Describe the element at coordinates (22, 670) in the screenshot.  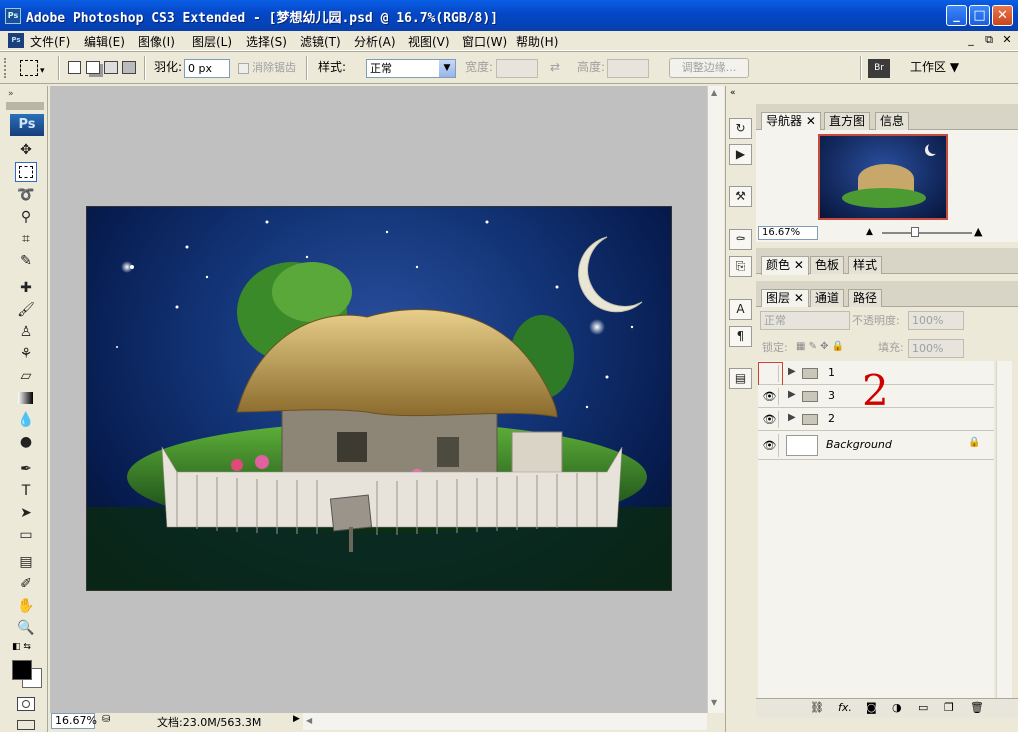
I see `foreground-color-swatch` at that location.